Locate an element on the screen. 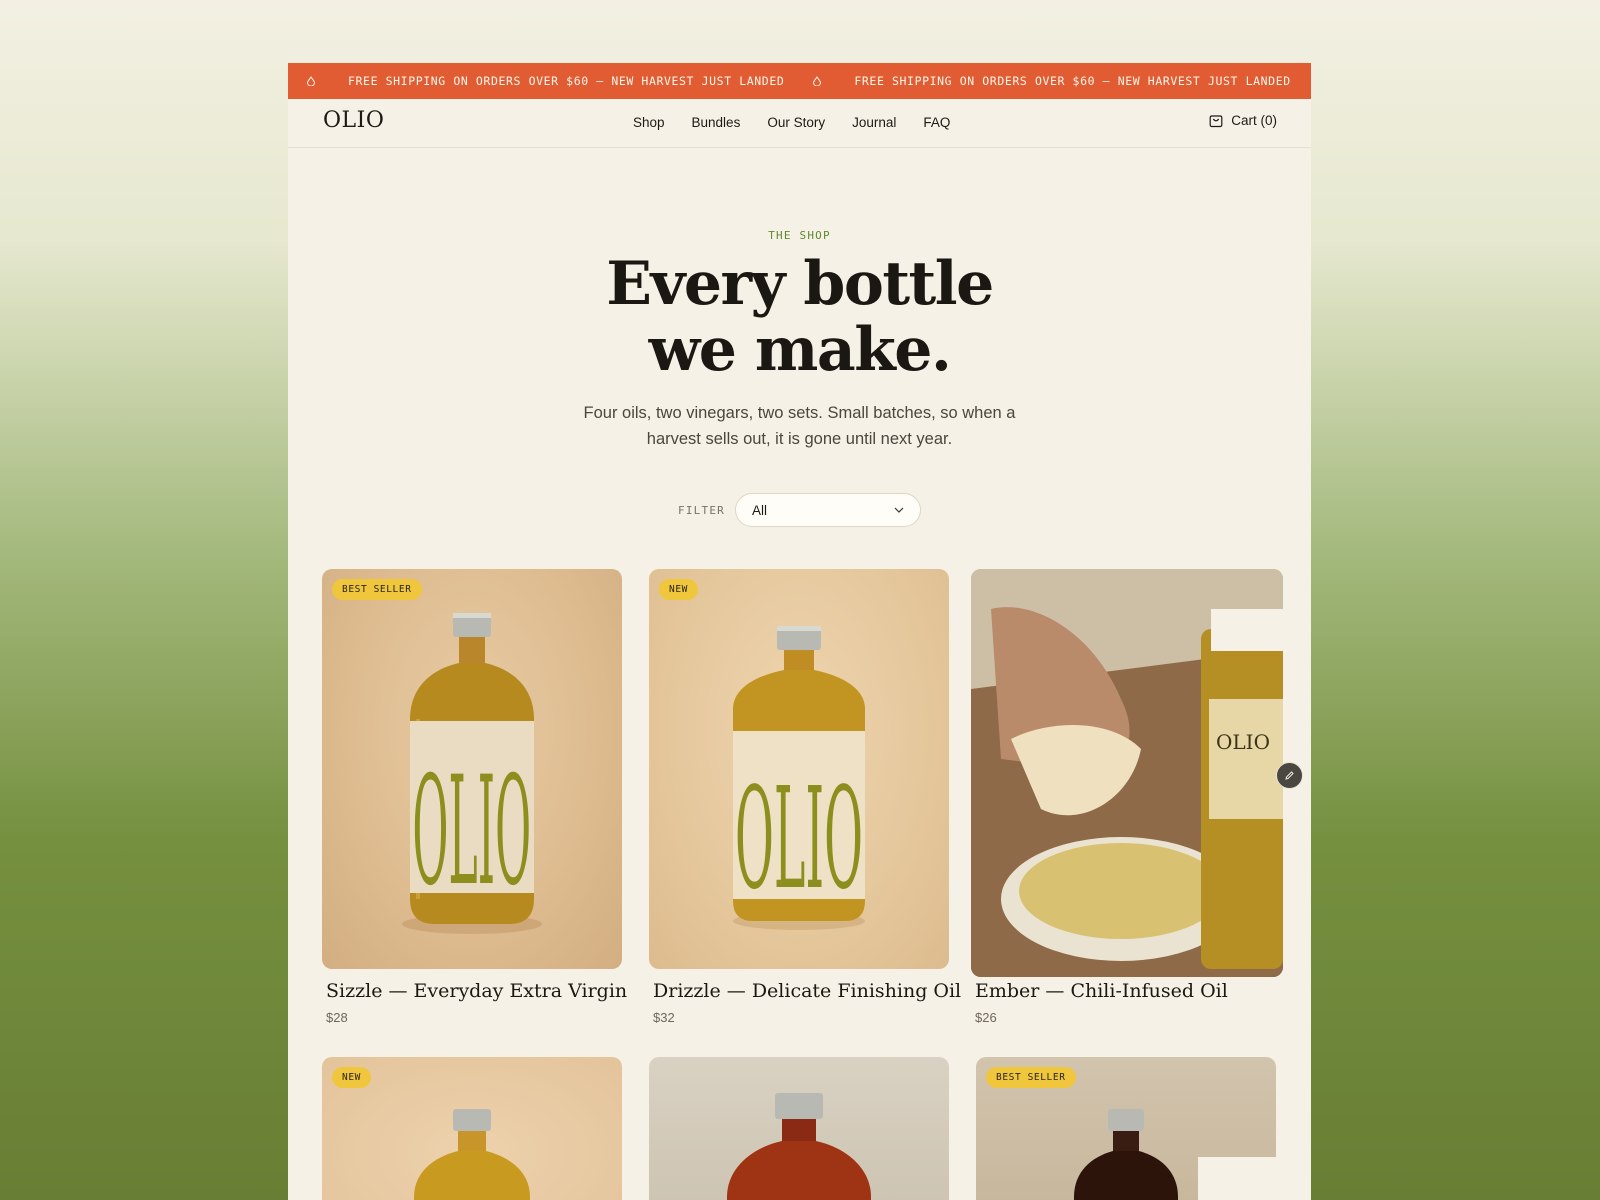 The height and width of the screenshot is (1200, 1600). product-image: OLIO is located at coordinates (1127, 773).